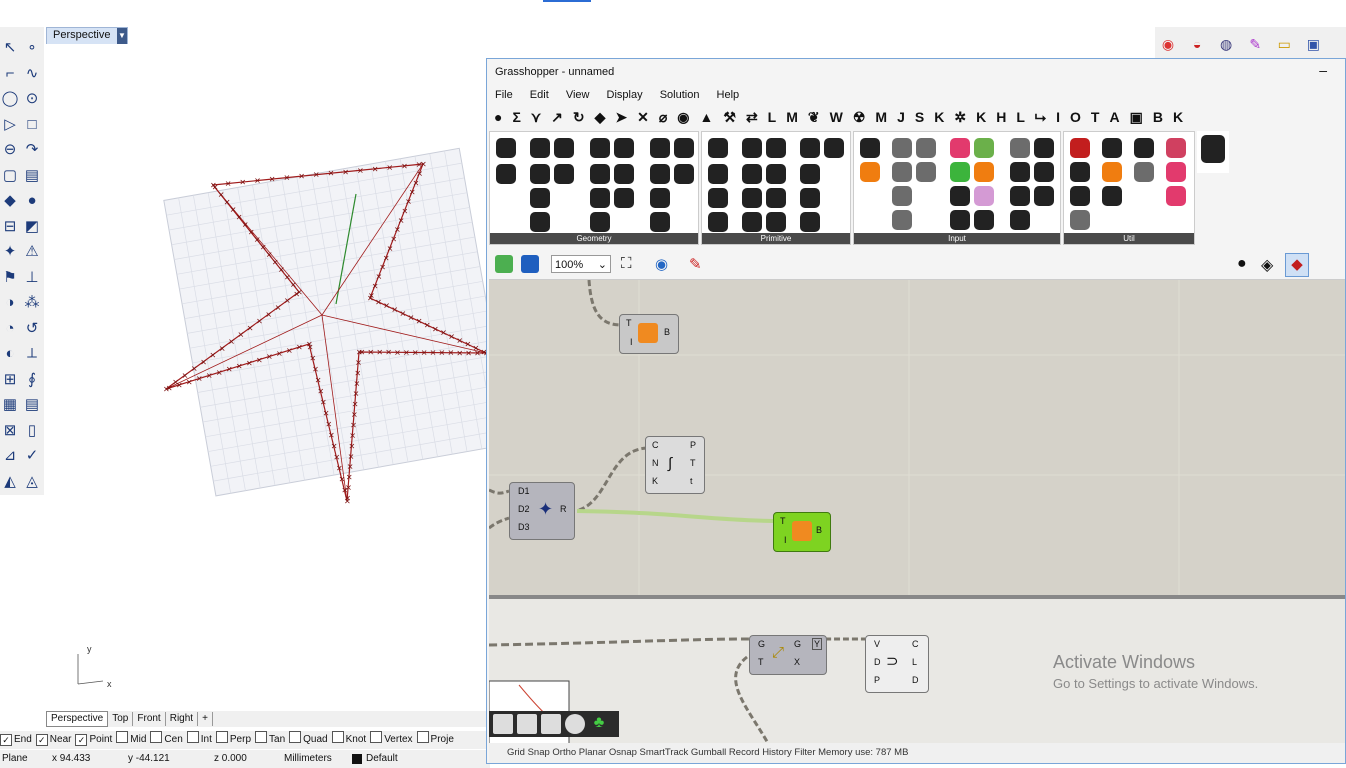 Image resolution: width=1346 pixels, height=768 pixels. What do you see at coordinates (32, 380) in the screenshot?
I see `rhino-tool-icon: ∮` at bounding box center [32, 380].